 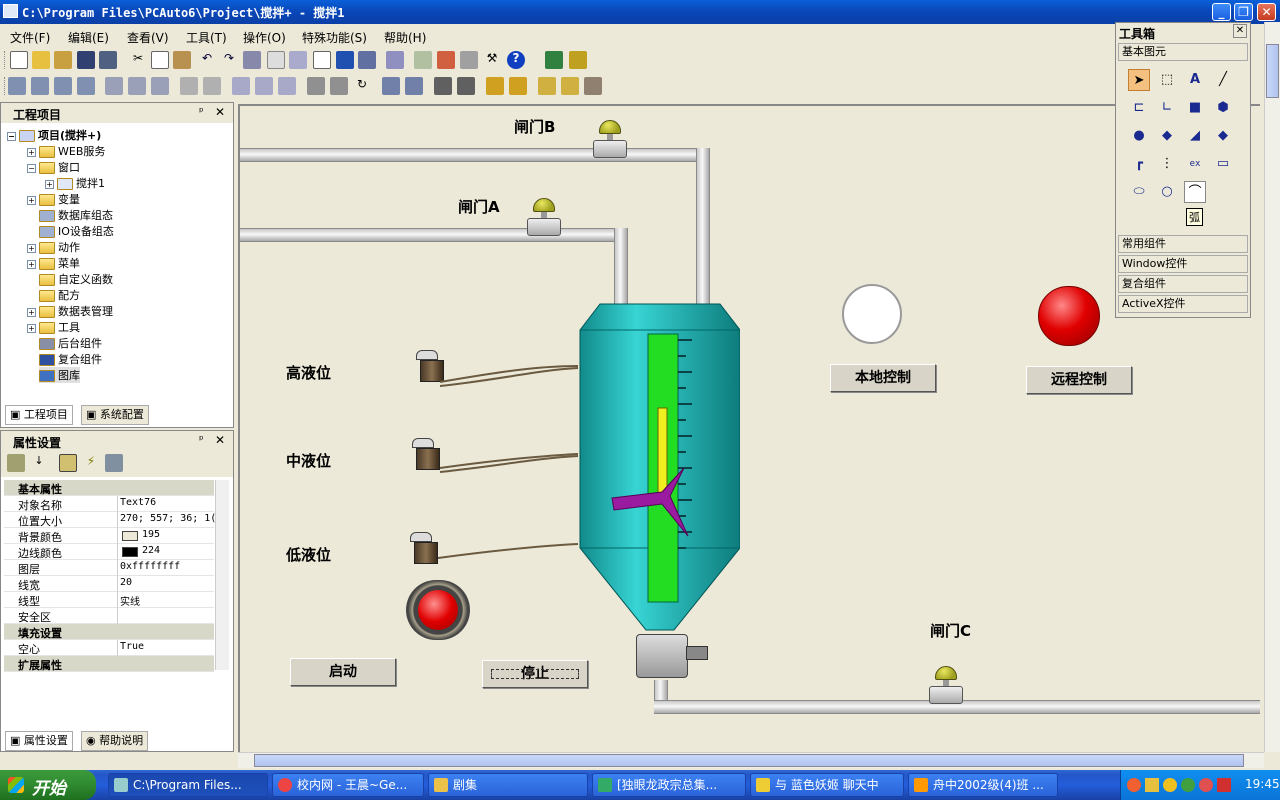 I want to click on toolbox-activex: ActiveX控件, so click(x=1183, y=304).